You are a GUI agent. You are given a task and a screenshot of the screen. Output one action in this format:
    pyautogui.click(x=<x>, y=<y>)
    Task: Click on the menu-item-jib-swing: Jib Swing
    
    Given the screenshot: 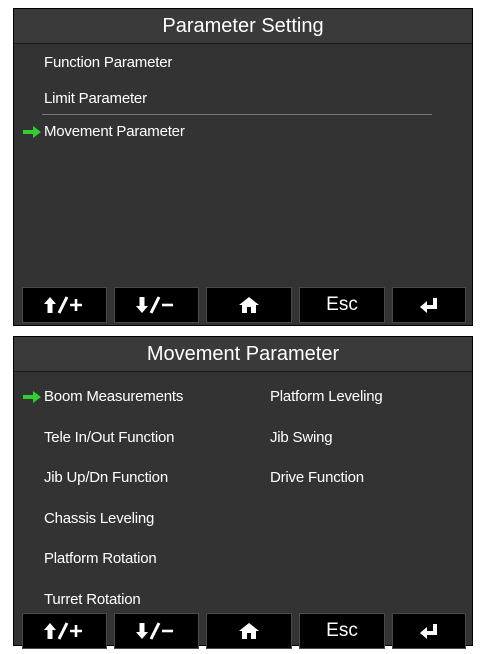 What is the action you would take?
    pyautogui.click(x=301, y=438)
    